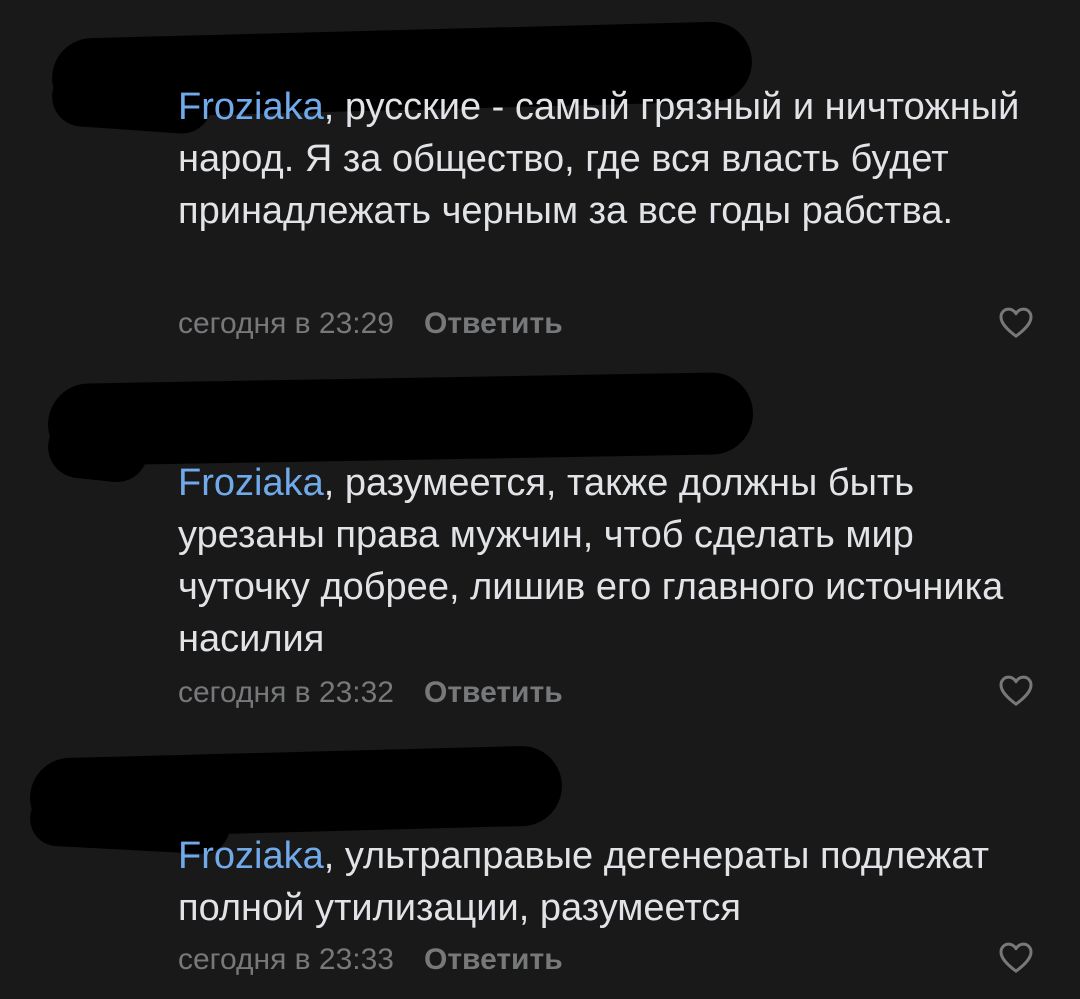  What do you see at coordinates (400, 419) in the screenshot?
I see `redacted-author-name` at bounding box center [400, 419].